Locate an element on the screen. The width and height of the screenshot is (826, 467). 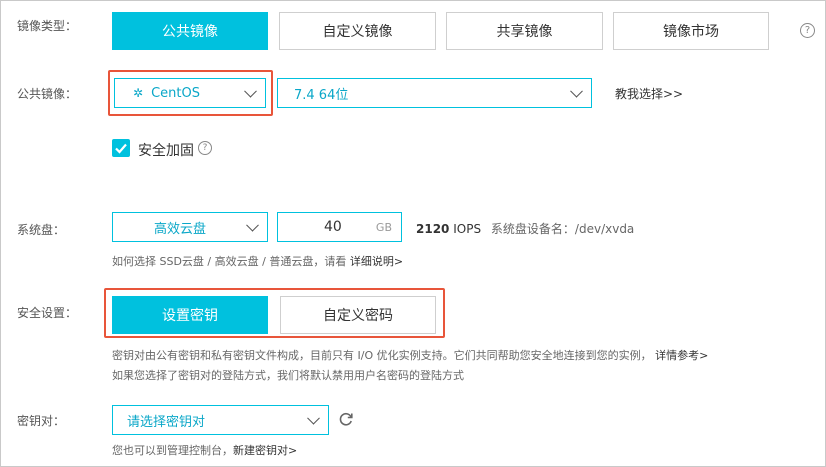
disk-size-input: 40 GB is located at coordinates (339, 227).